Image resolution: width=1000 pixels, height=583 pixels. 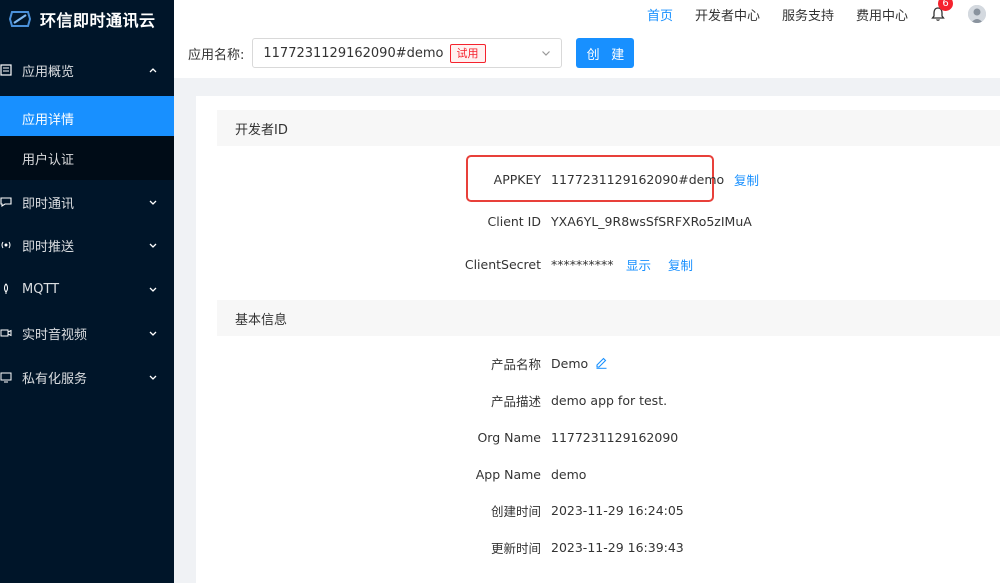 What do you see at coordinates (977, 14) in the screenshot?
I see `avatar` at bounding box center [977, 14].